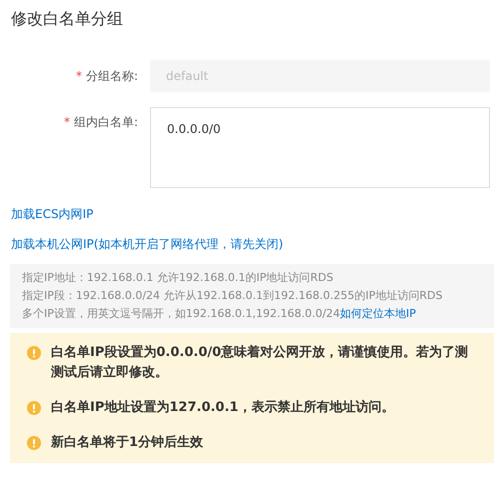 This screenshot has height=477, width=494. I want to click on warning-text: 白名单IP段设置为0.0.0.0/0意味着对公网开放，请谨慎使用。若为了测 测试后请立即修改。, so click(259, 363).